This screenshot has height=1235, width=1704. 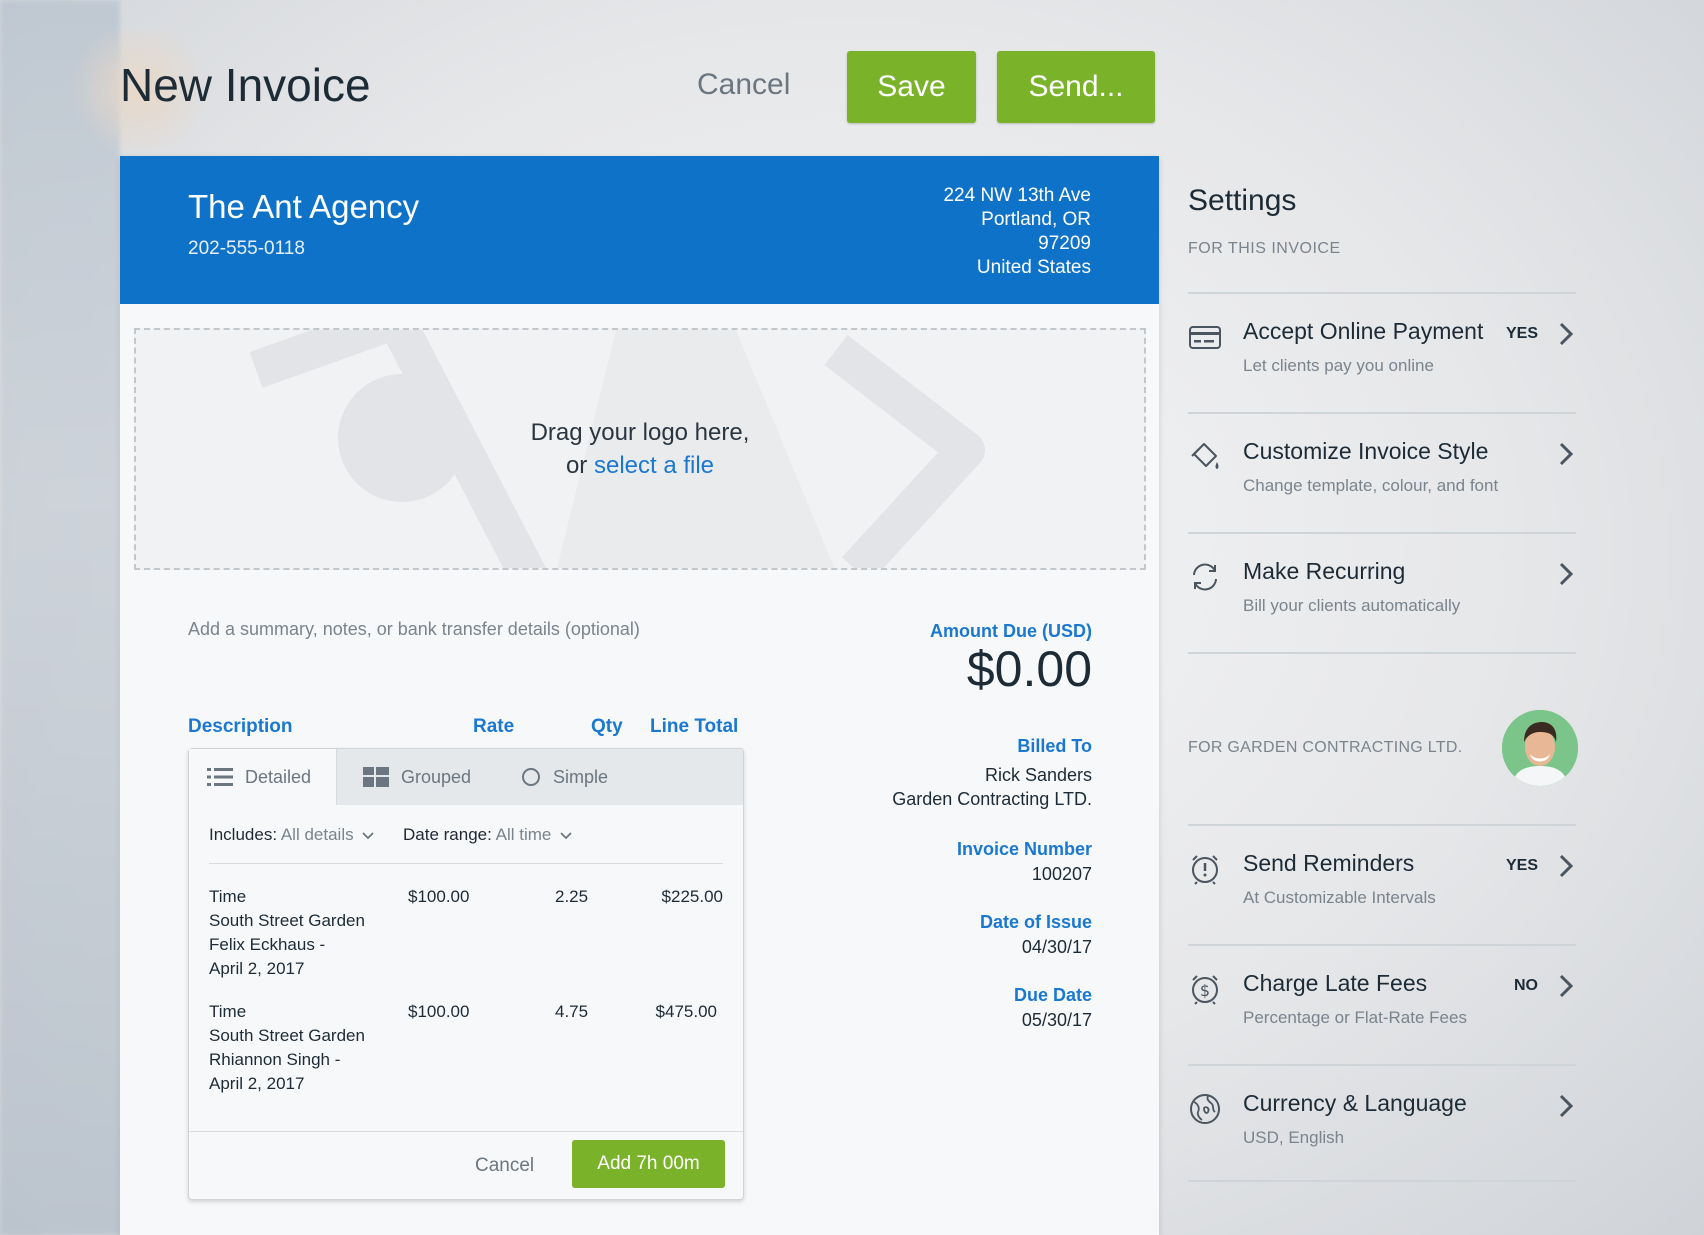 What do you see at coordinates (579, 465) in the screenshot?
I see `dropzone-prefix: or` at bounding box center [579, 465].